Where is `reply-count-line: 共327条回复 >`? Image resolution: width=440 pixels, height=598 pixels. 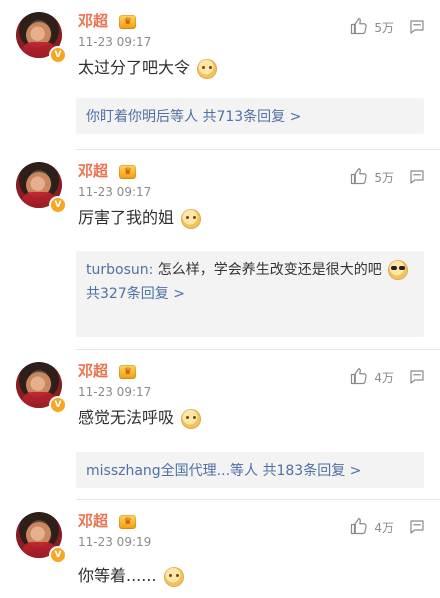
reply-count-line: 共327条回复 > is located at coordinates (250, 294).